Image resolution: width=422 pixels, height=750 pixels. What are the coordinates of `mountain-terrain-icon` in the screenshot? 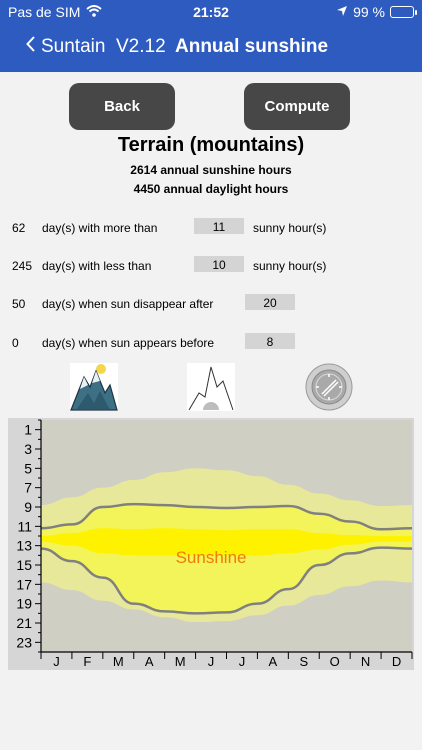 It's located at (94, 387).